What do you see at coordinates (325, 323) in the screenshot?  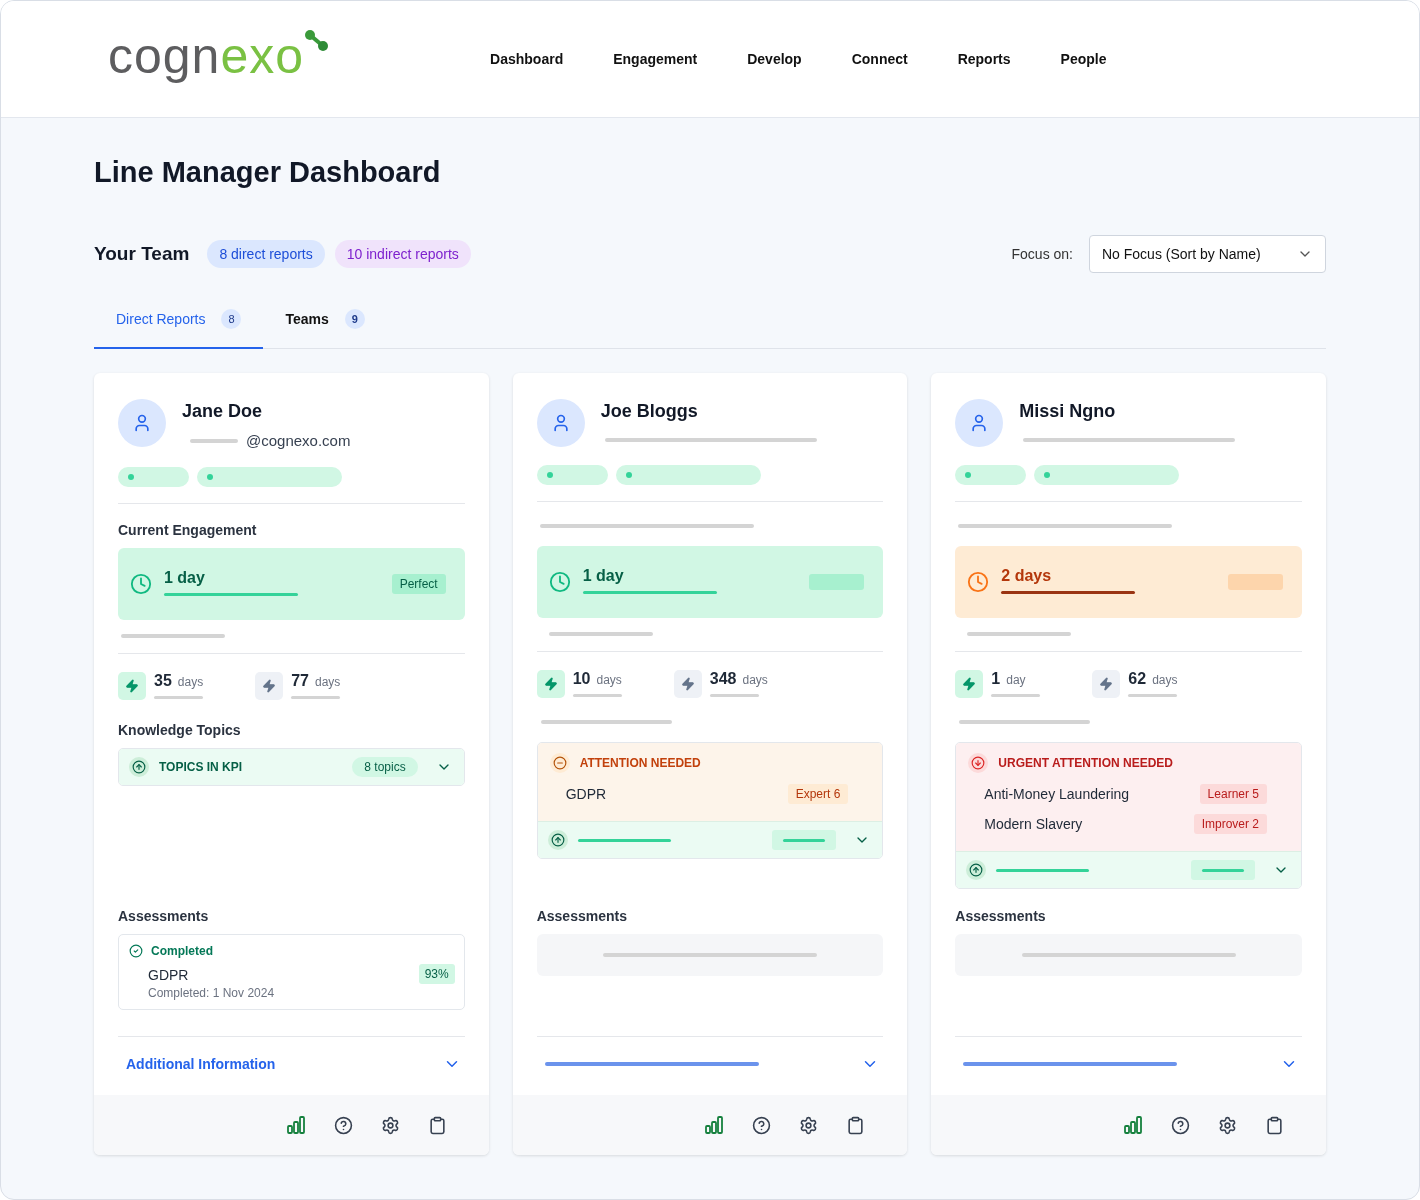 I see `tab: Teams 9` at bounding box center [325, 323].